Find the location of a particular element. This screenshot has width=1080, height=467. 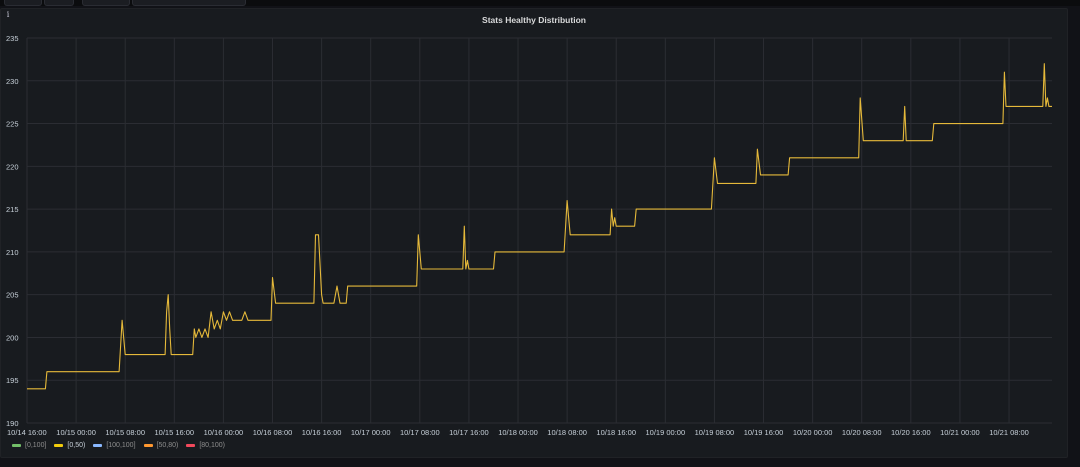

y-tick-label: 215 is located at coordinates (12, 209).